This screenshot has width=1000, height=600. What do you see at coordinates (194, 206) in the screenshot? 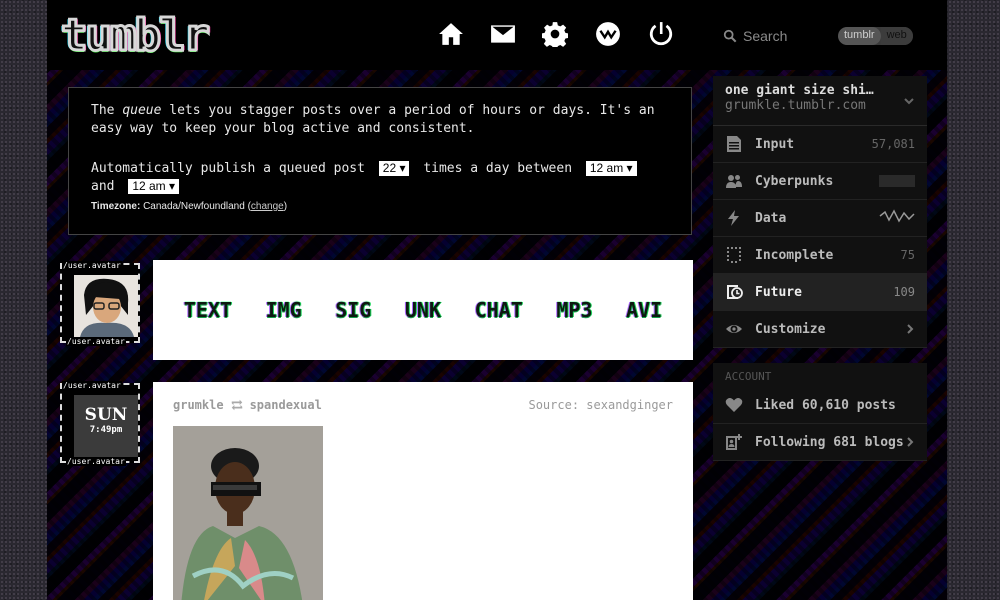
I see `timezone-value: Canada/Newfoundland` at bounding box center [194, 206].